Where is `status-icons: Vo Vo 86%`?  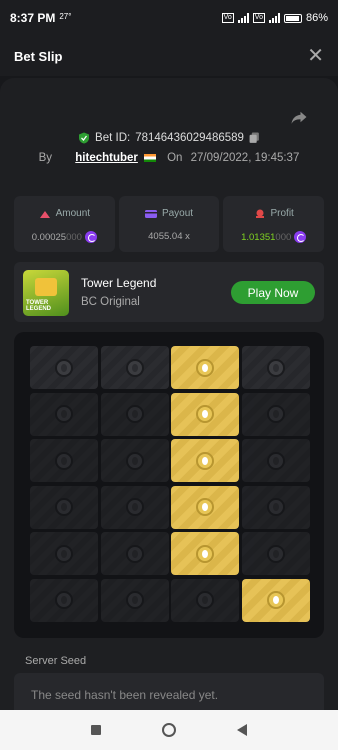 status-icons: Vo Vo 86% is located at coordinates (274, 18).